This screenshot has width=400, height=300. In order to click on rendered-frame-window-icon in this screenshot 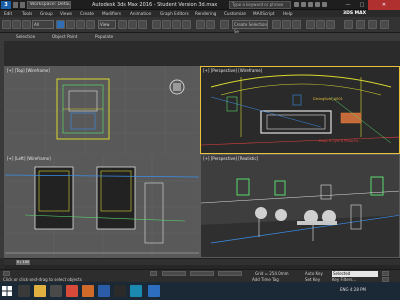, I will do `click(320, 24)`.